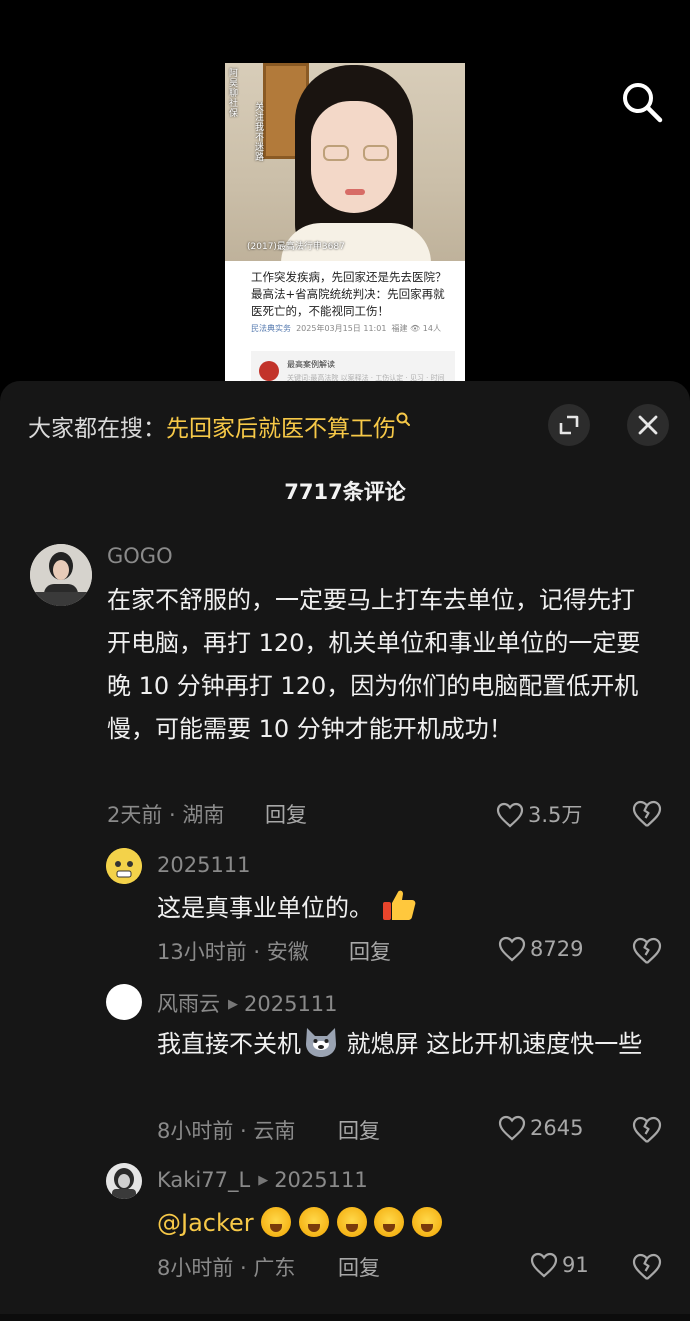 The image size is (690, 1321). What do you see at coordinates (205, 1223) in the screenshot?
I see `mention-link: @Jacker` at bounding box center [205, 1223].